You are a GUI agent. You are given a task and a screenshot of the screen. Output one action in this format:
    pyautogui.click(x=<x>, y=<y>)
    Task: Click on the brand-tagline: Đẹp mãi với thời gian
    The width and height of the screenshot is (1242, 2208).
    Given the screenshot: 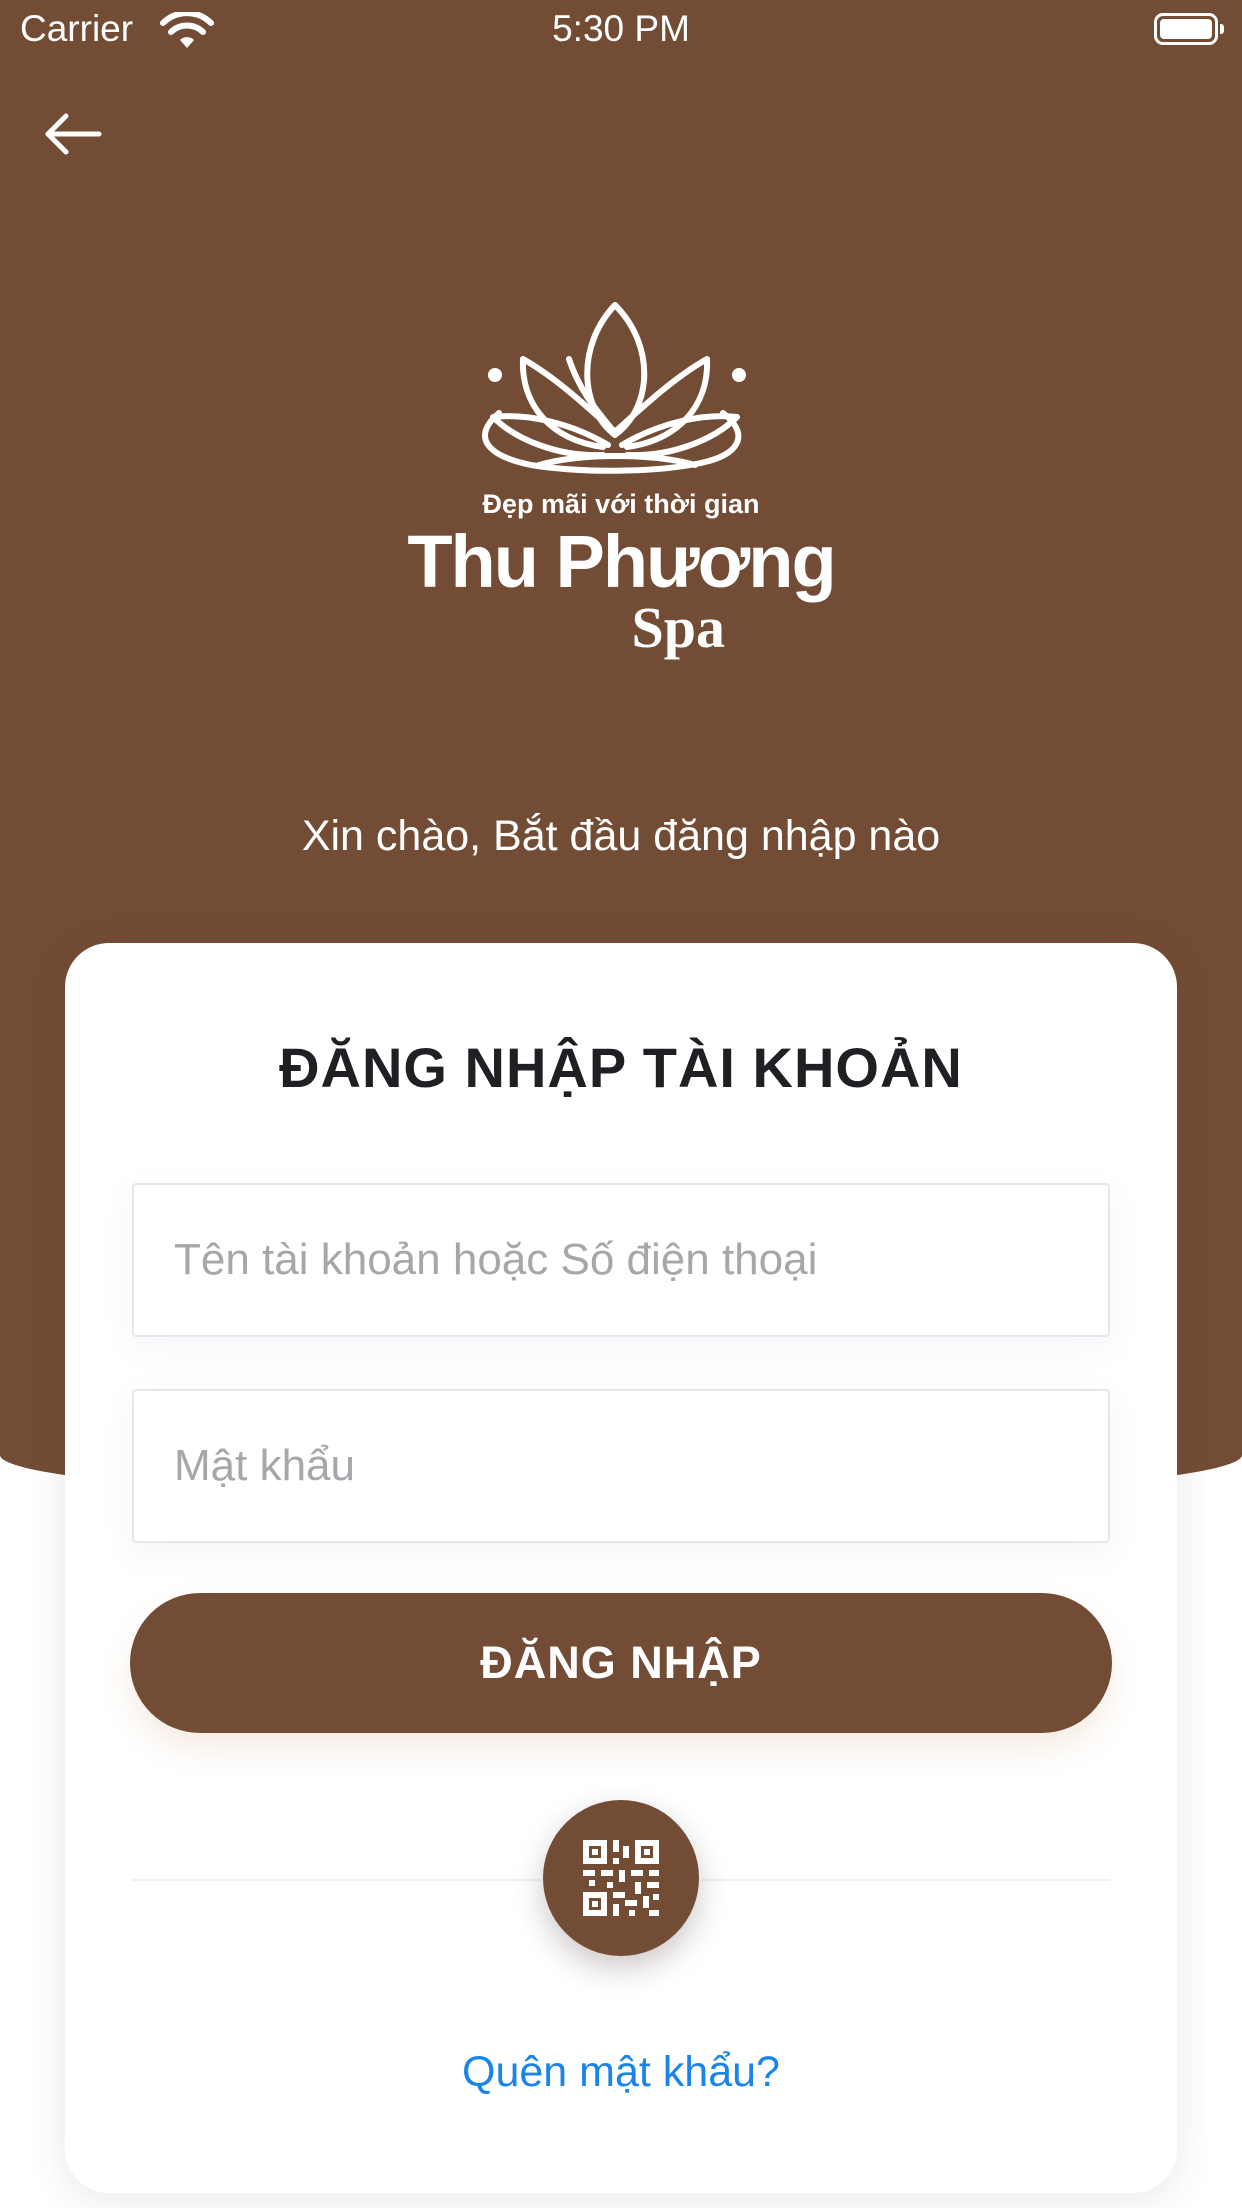 What is the action you would take?
    pyautogui.click(x=621, y=504)
    